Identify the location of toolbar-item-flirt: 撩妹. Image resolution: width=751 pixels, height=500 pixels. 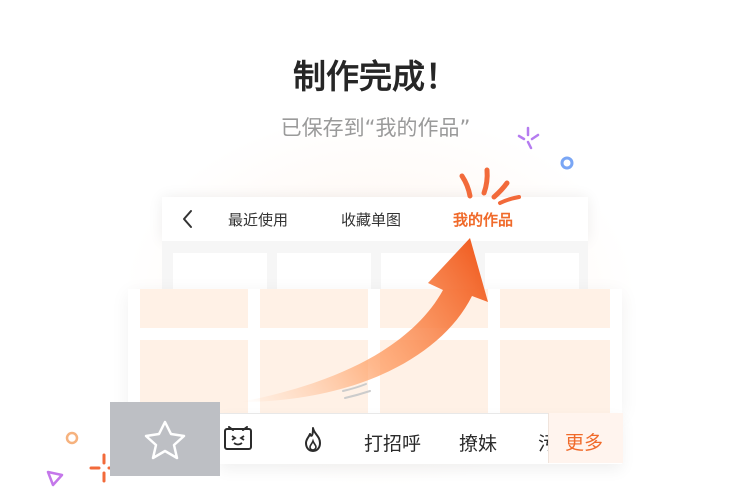
(478, 442).